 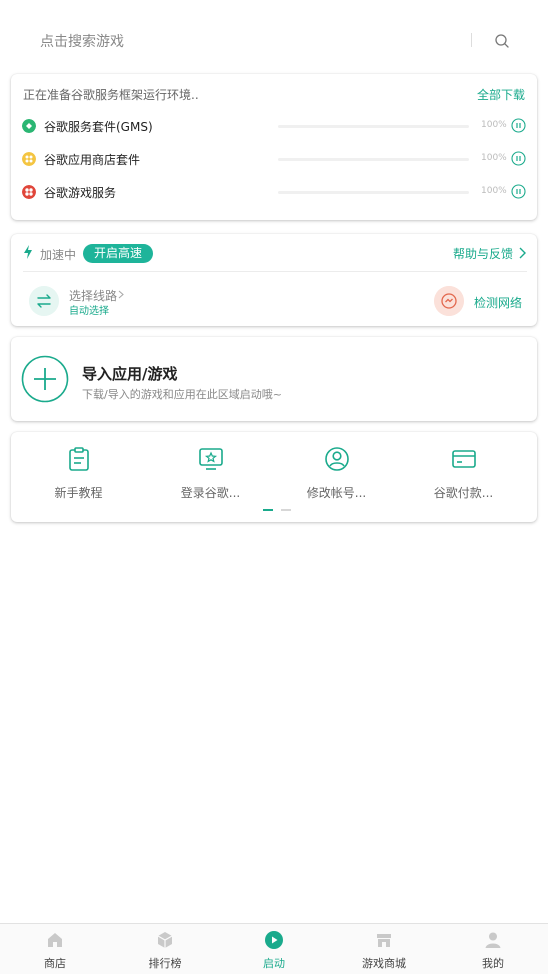 What do you see at coordinates (165, 949) in the screenshot?
I see `nav-ranking: 排行榜` at bounding box center [165, 949].